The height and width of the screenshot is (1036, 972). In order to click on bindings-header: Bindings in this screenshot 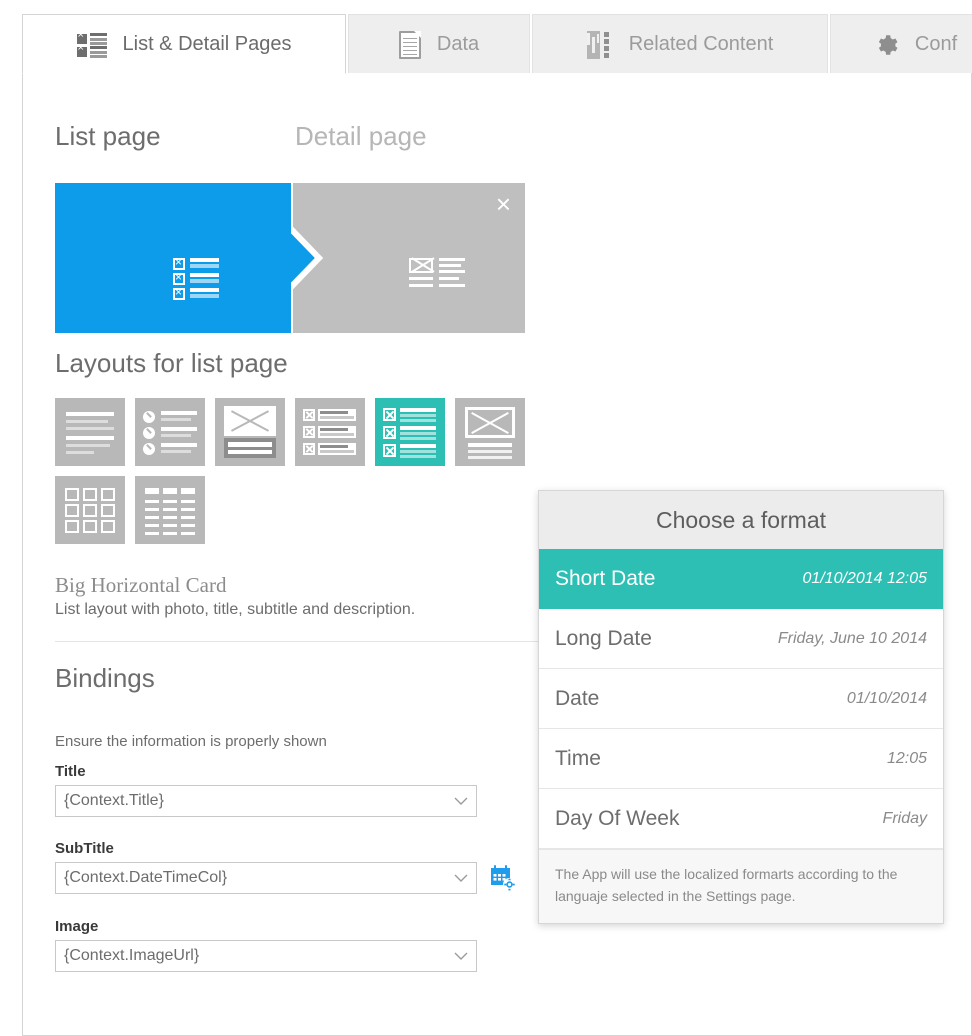, I will do `click(105, 678)`.